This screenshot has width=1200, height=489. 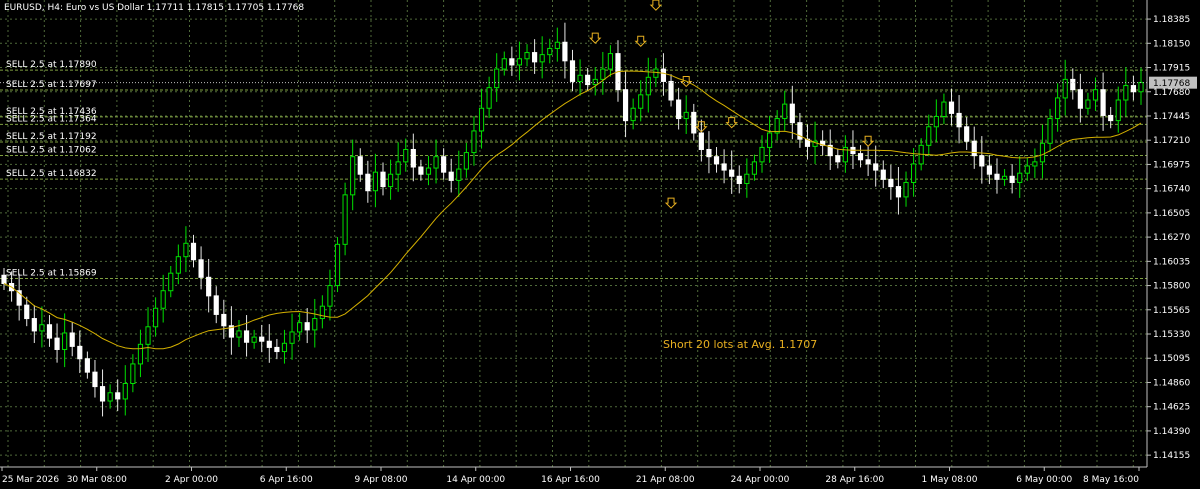 I want to click on sell-order-label: SELL 2.5 at 1.17192, so click(x=51, y=137).